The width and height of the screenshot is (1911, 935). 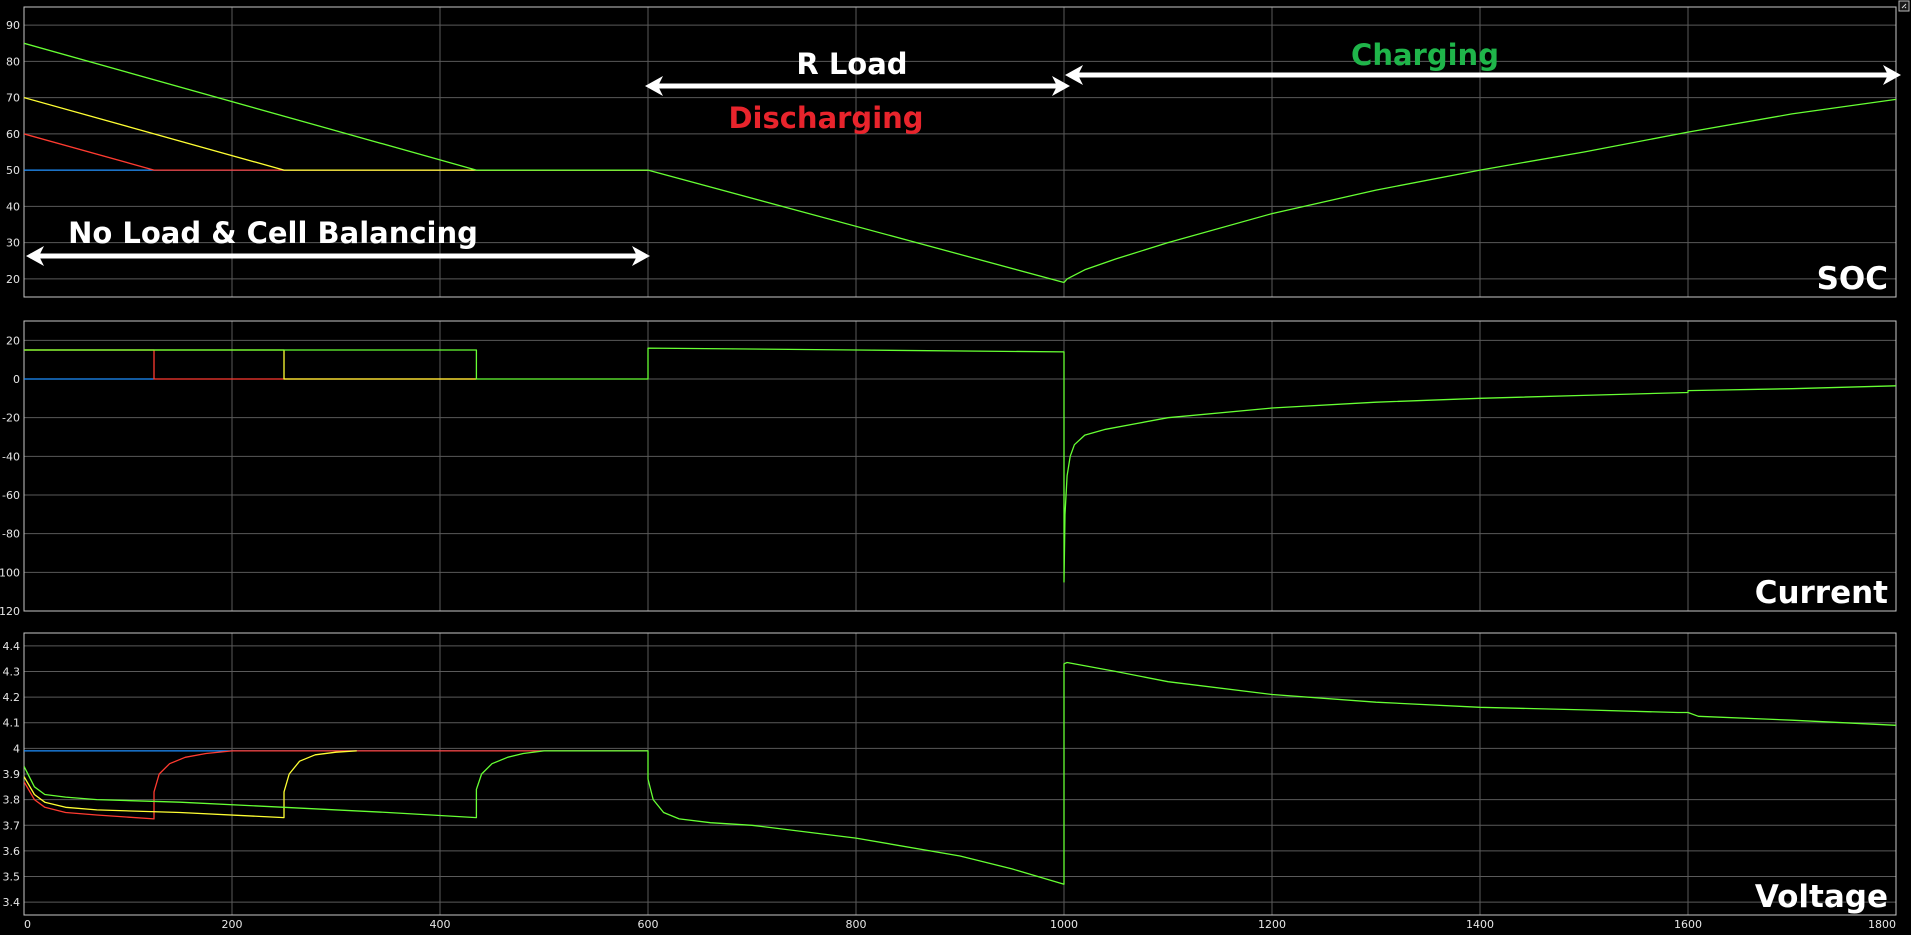 I want to click on y-tick-label: -40, so click(x=11, y=456).